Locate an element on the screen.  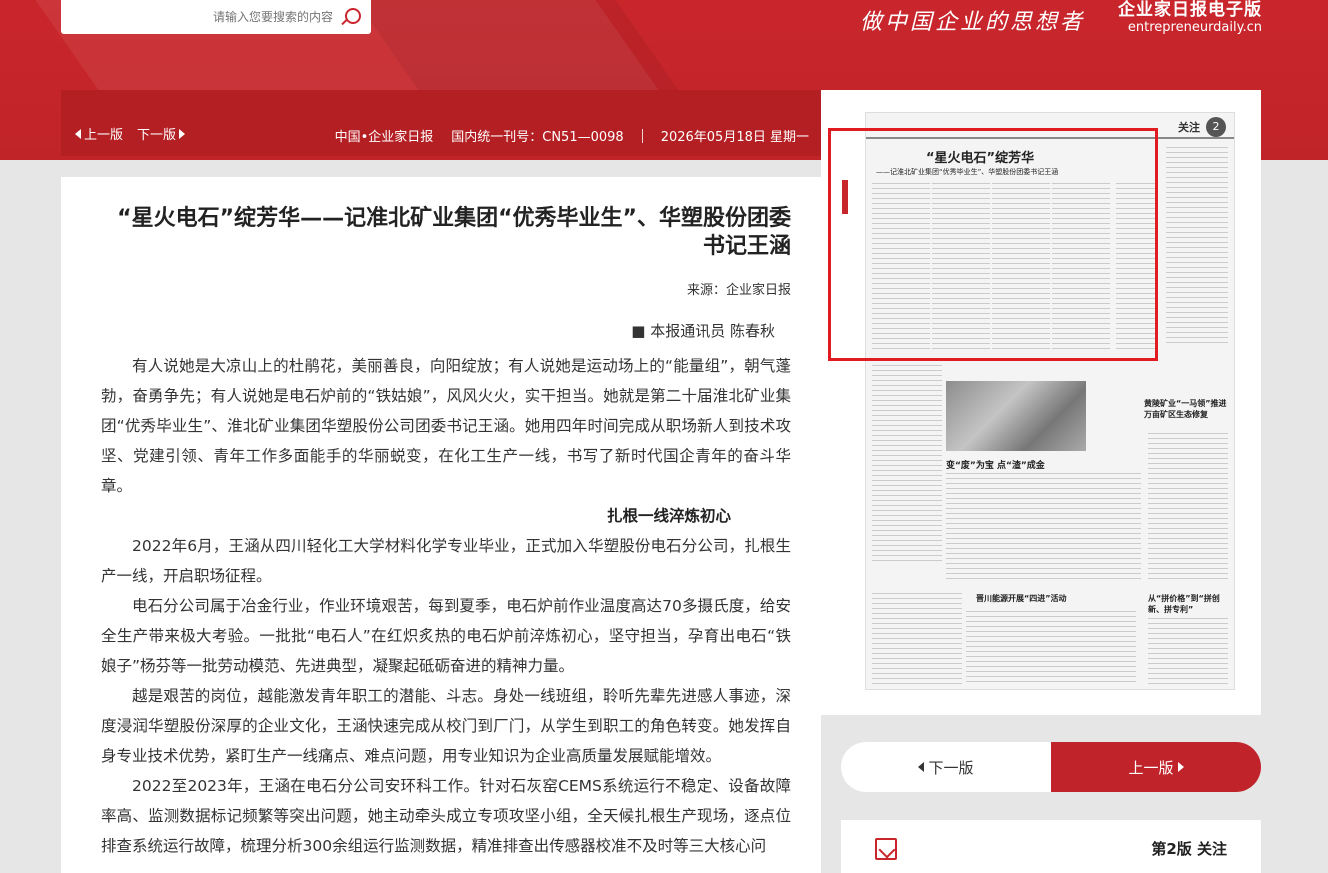
brand-logo: 企业家日报电子版 entrepreneurdaily.cn is located at coordinates (1190, 18).